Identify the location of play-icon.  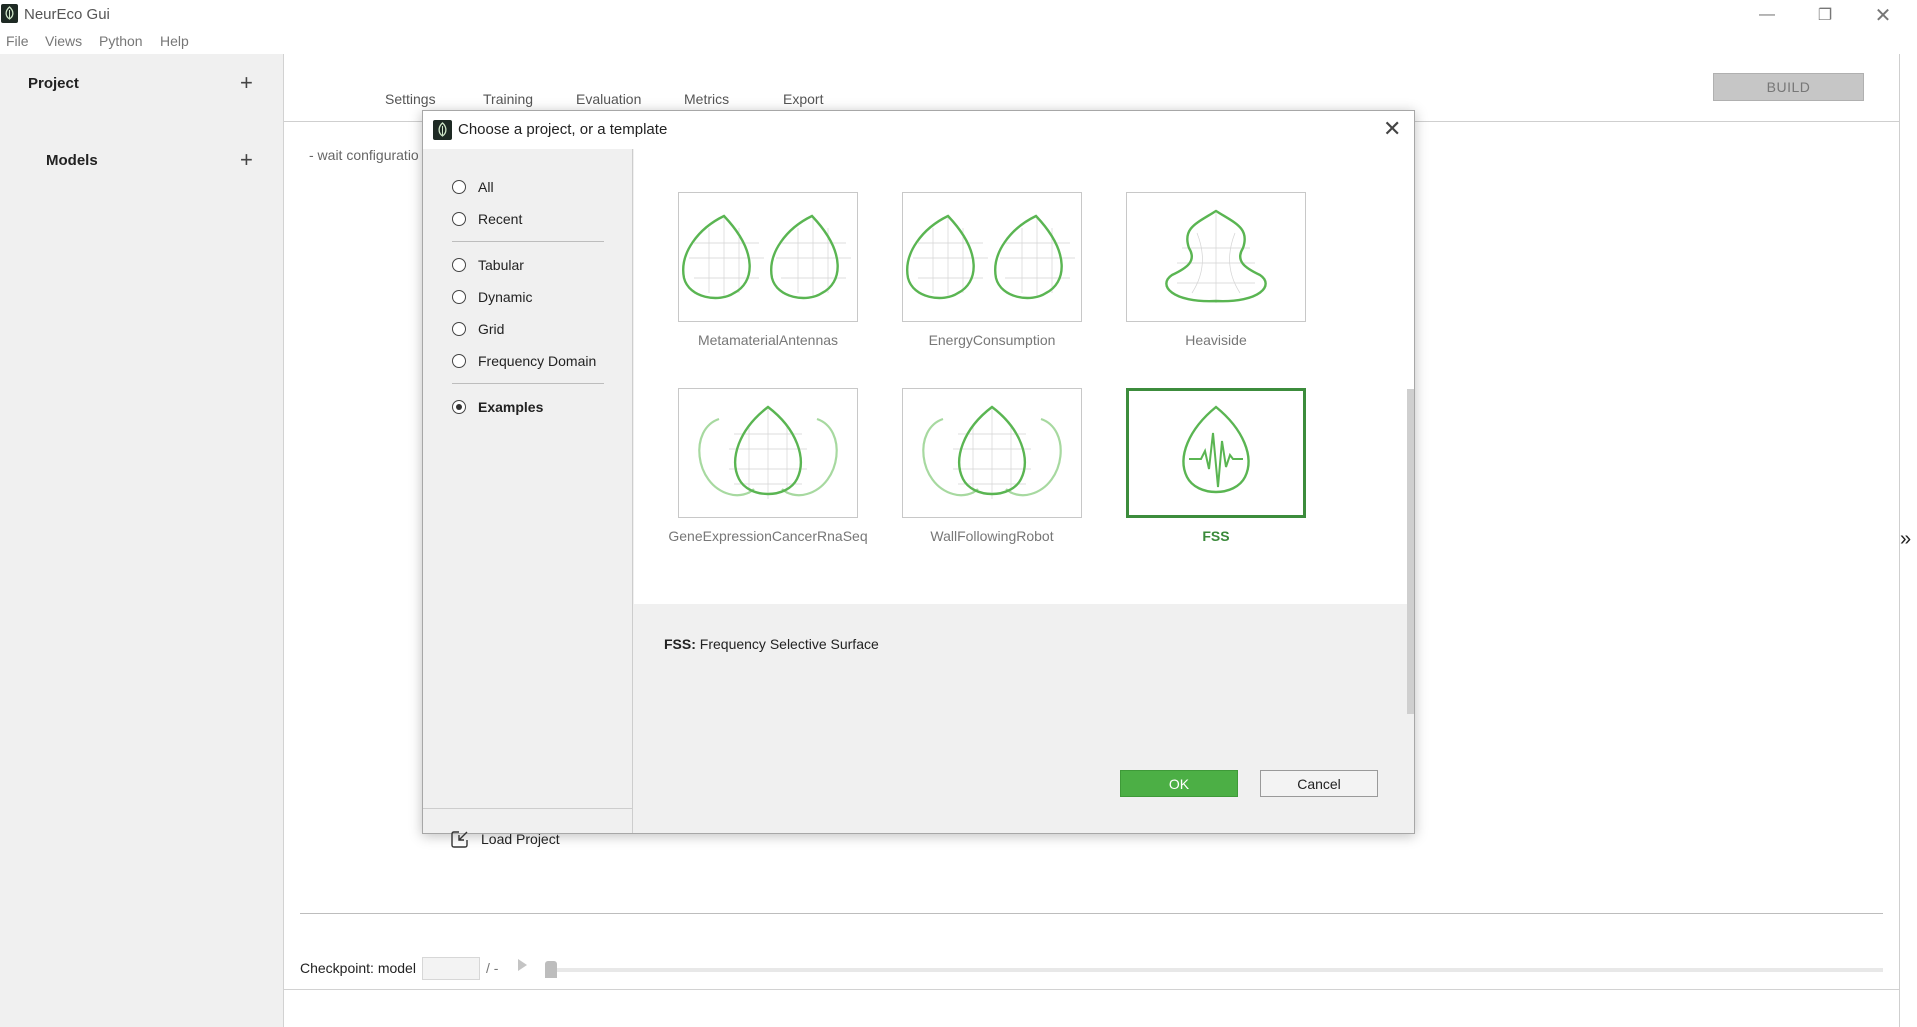
(522, 965).